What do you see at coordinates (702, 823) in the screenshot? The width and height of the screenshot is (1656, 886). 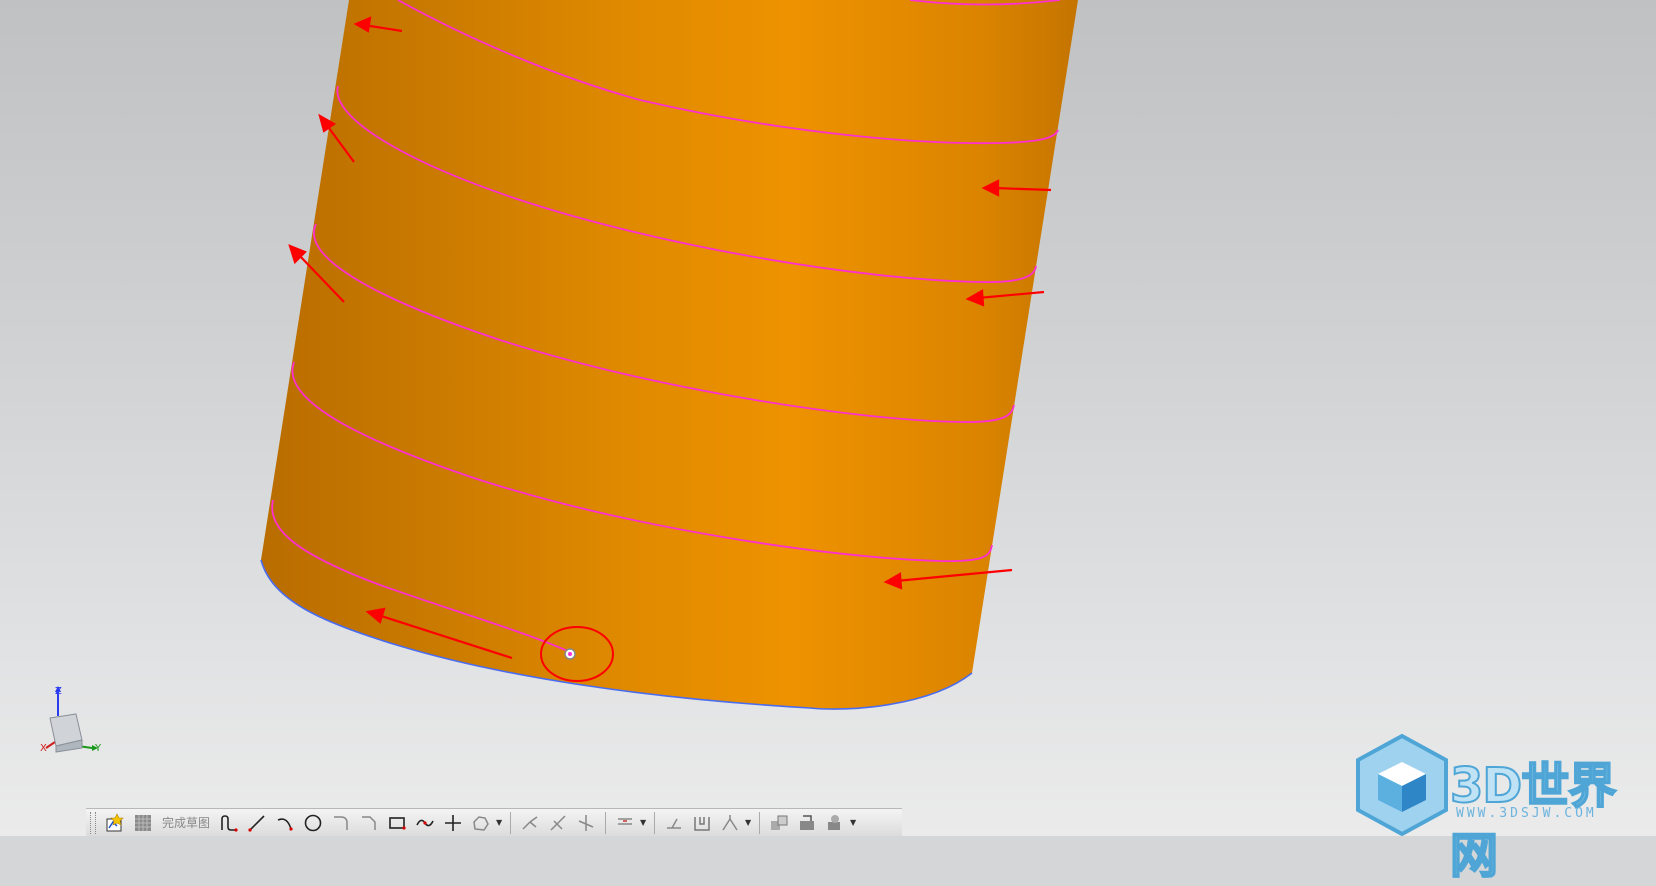 I see `display-constraint-icon` at bounding box center [702, 823].